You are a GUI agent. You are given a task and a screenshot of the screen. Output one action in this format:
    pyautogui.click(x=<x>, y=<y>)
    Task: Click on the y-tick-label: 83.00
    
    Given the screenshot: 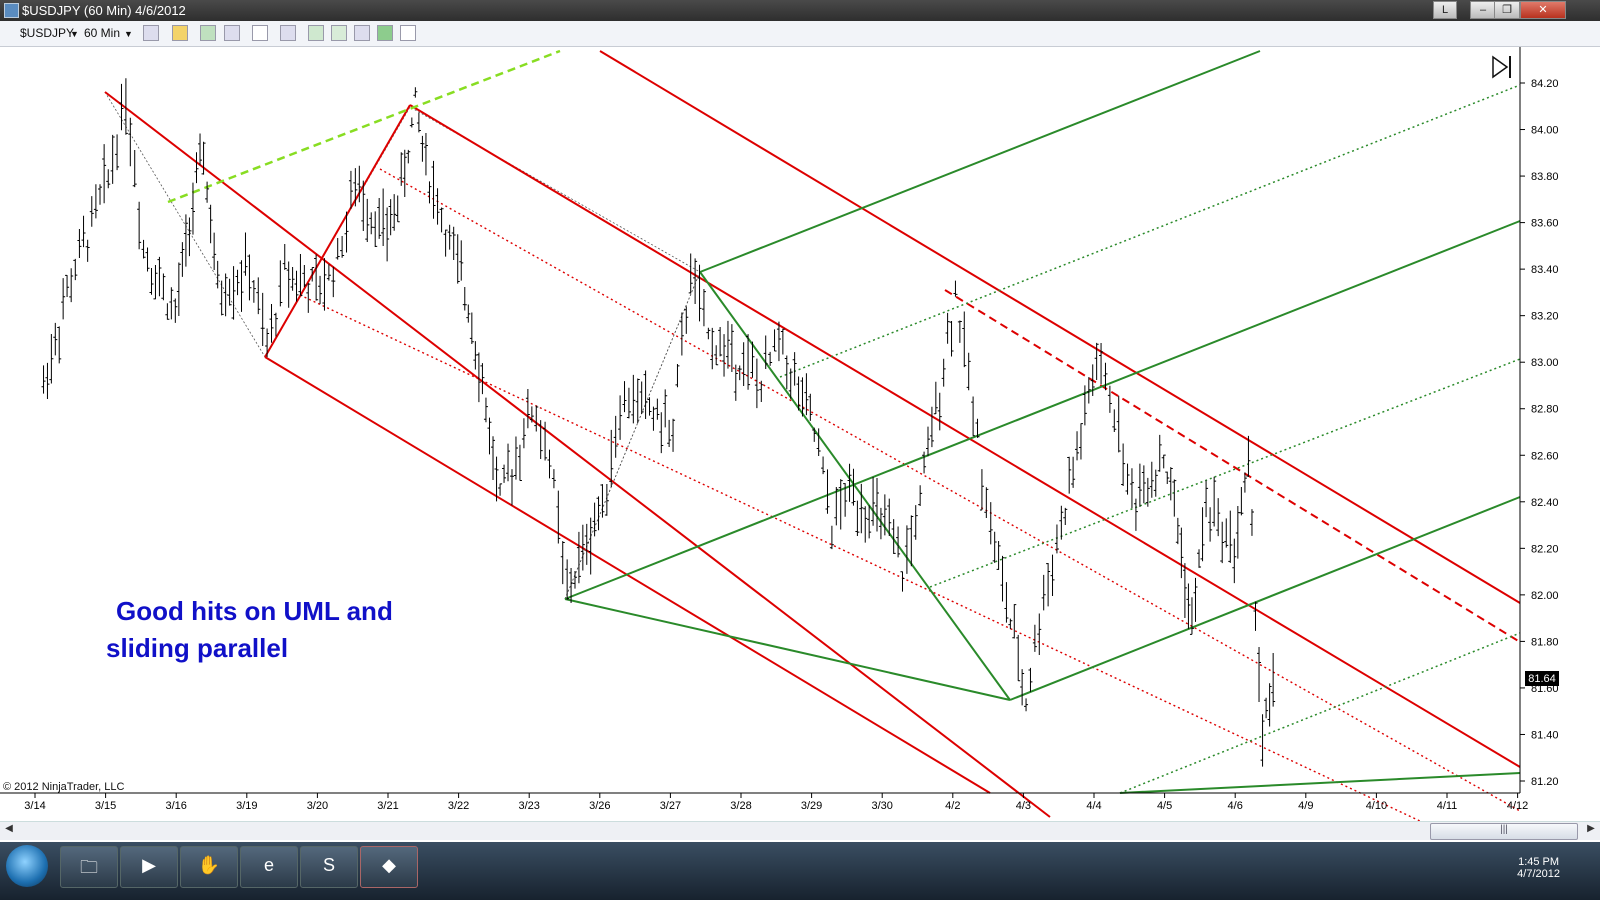 What is the action you would take?
    pyautogui.click(x=1545, y=363)
    